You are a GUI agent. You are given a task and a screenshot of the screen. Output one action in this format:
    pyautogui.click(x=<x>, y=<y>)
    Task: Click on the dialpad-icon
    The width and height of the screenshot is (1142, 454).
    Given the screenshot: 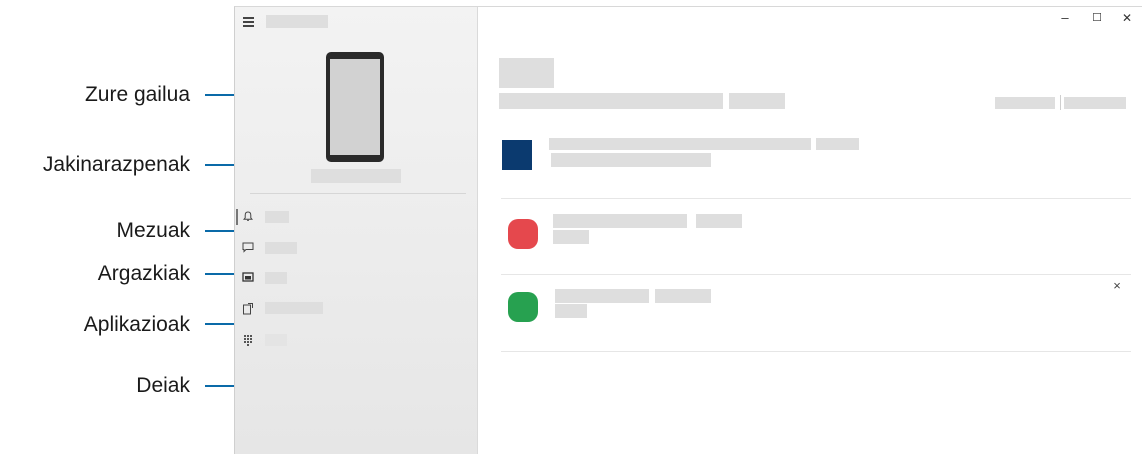 What is the action you would take?
    pyautogui.click(x=248, y=341)
    